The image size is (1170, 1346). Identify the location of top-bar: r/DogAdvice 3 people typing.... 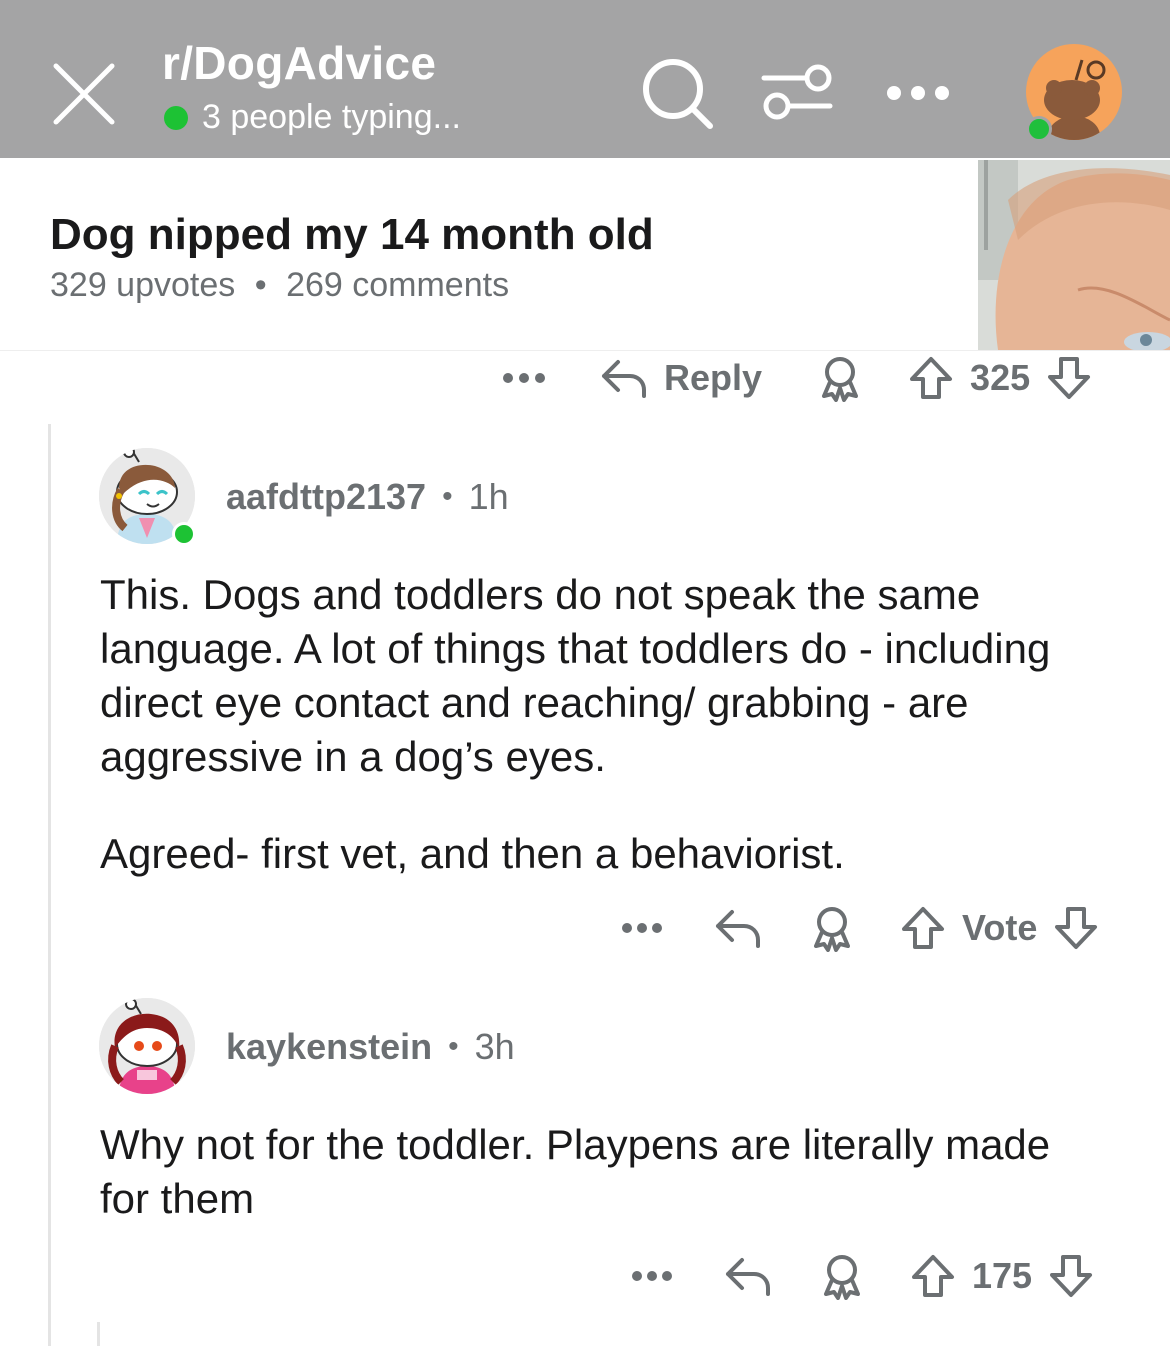
(585, 79).